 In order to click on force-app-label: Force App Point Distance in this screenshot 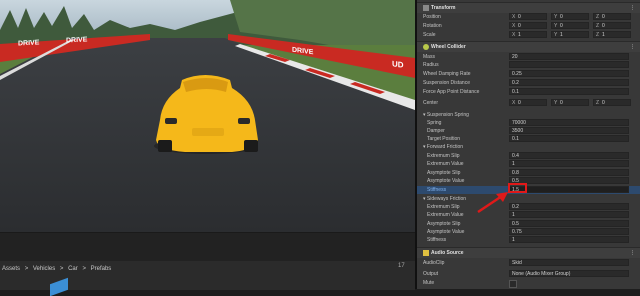, I will do `click(451, 92)`.